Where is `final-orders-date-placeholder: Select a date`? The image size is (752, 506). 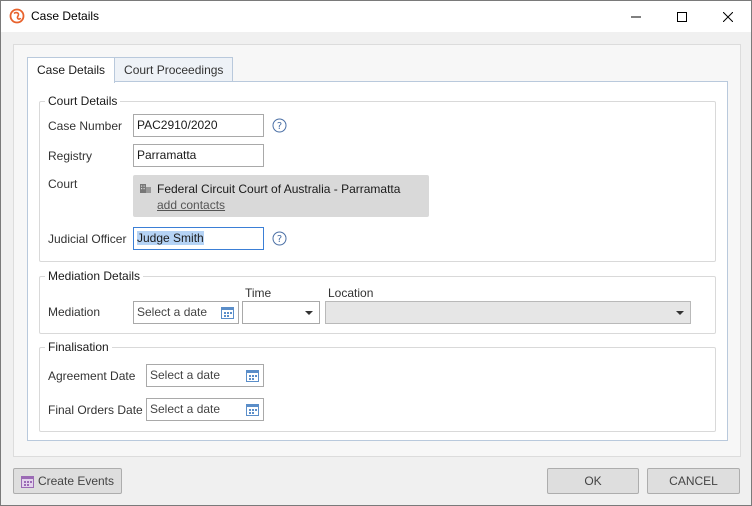
final-orders-date-placeholder: Select a date is located at coordinates (185, 409).